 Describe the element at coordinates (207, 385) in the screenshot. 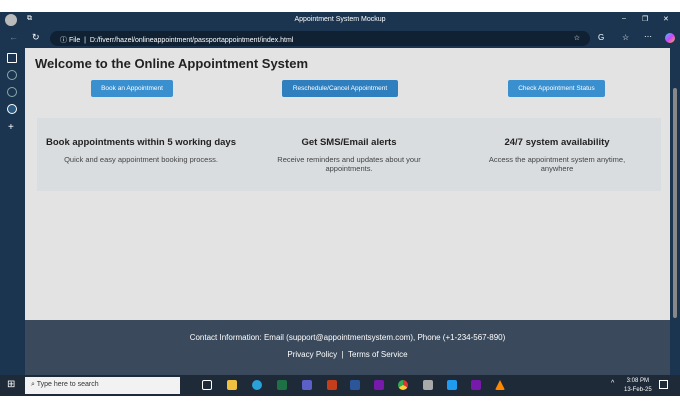

I see `task-view-icon` at that location.